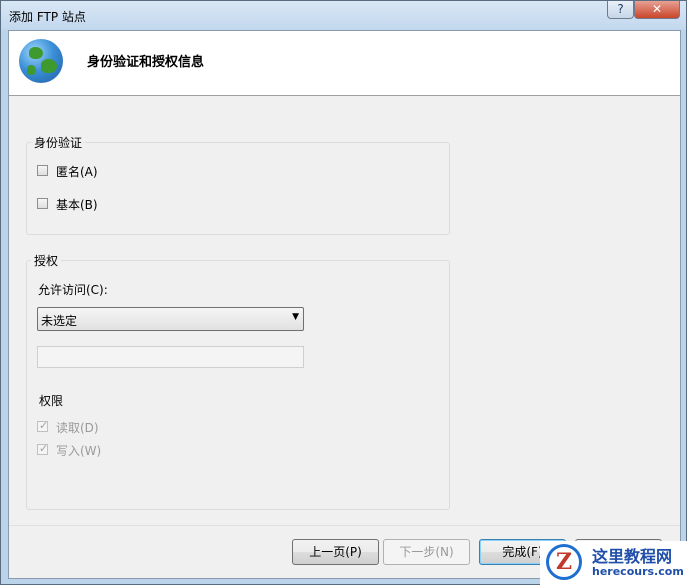 The width and height of the screenshot is (687, 585). I want to click on help-button: ?, so click(620, 10).